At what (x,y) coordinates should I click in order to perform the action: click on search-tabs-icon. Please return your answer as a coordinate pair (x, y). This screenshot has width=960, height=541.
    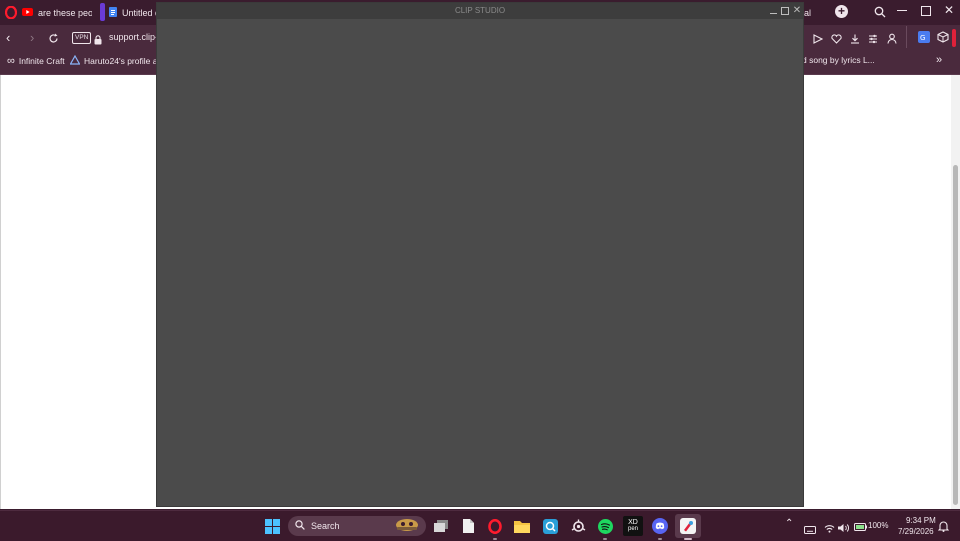
    Looking at the image, I should click on (880, 14).